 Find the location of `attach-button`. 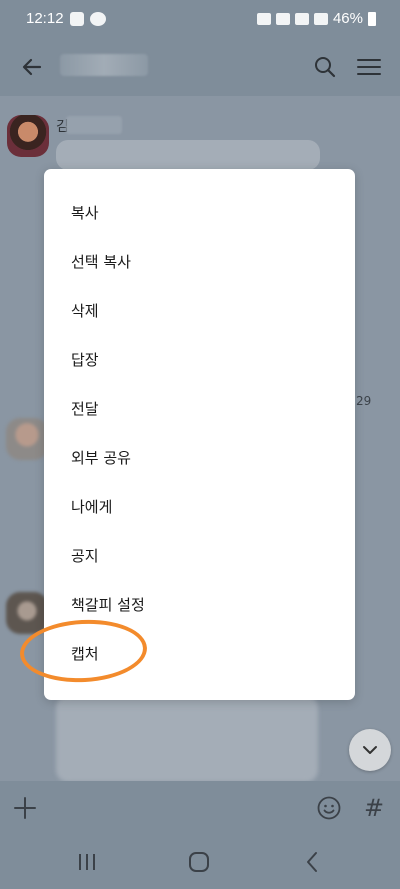

attach-button is located at coordinates (25, 808).